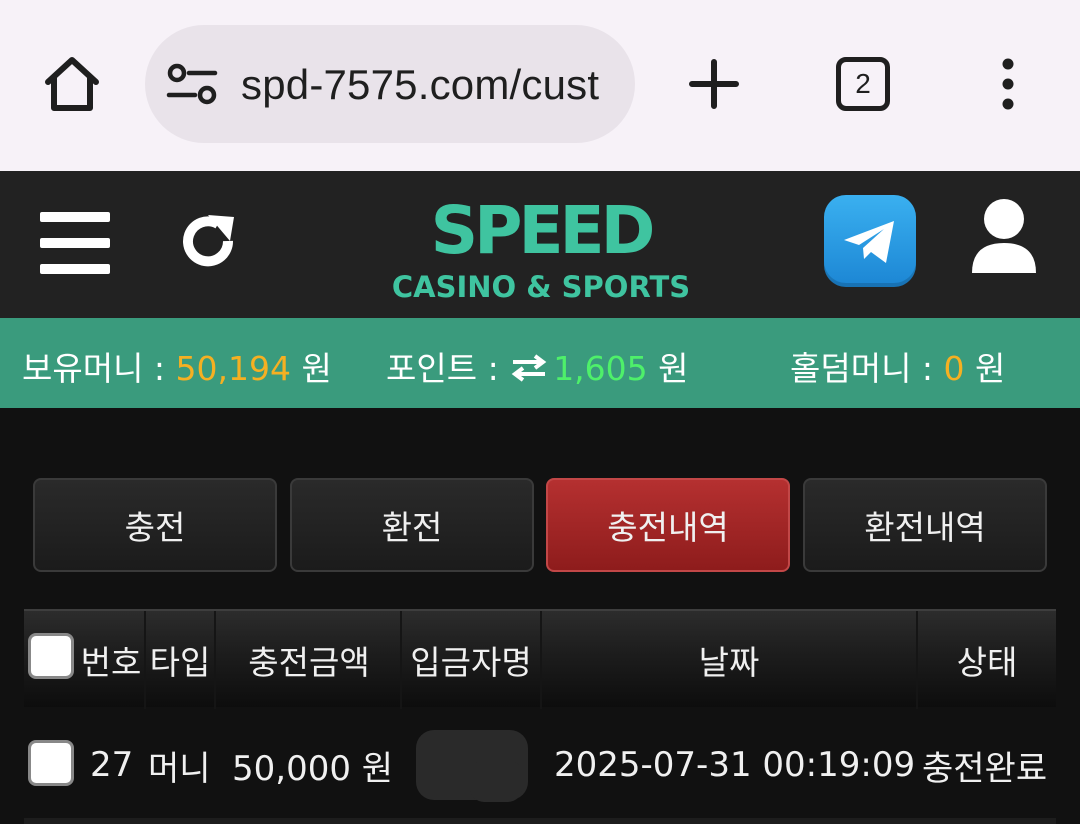  What do you see at coordinates (540, 659) in the screenshot?
I see `table-header: 번호 타입 충전금액 입금자명 날짜 상태` at bounding box center [540, 659].